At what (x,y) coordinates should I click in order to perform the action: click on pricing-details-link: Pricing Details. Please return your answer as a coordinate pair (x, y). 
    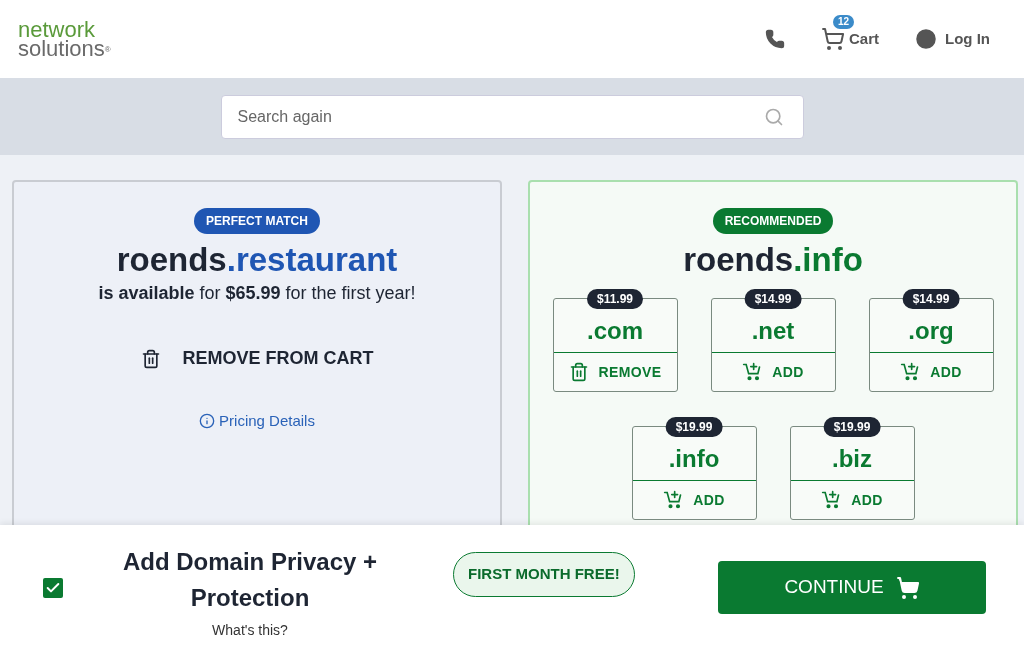
    Looking at the image, I should click on (257, 421).